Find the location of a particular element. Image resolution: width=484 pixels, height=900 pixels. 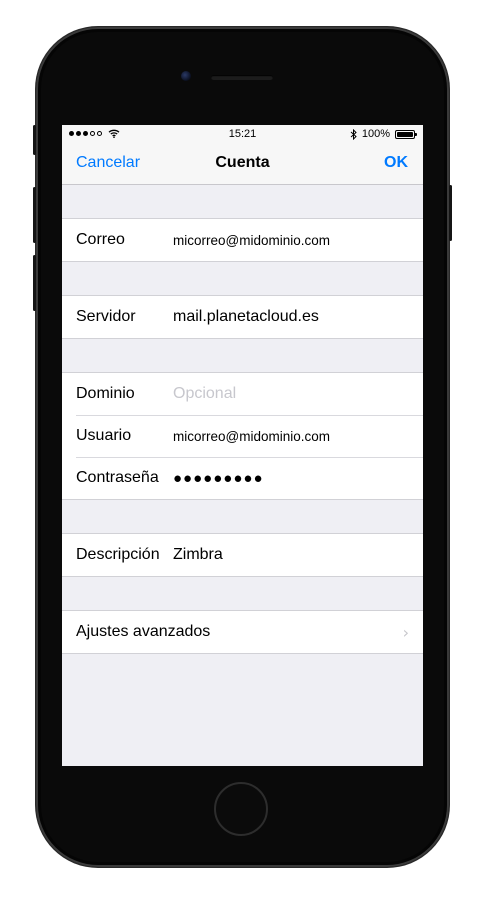

volume-down-button is located at coordinates (34, 283).